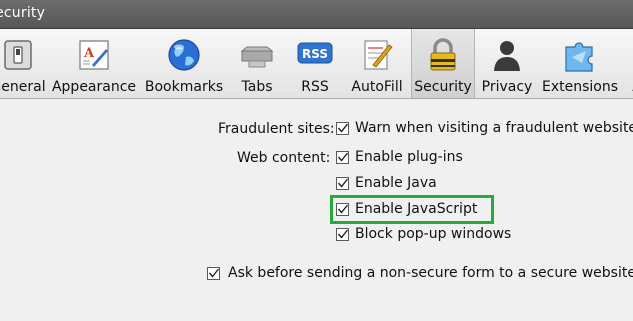 This screenshot has width=633, height=321. Describe the element at coordinates (257, 55) in the screenshot. I see `tabs-icon` at that location.